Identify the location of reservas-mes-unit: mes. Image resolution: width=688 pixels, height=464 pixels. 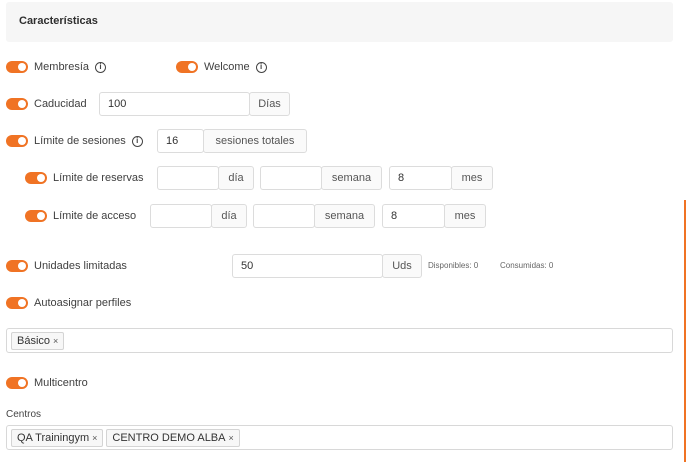
(472, 178).